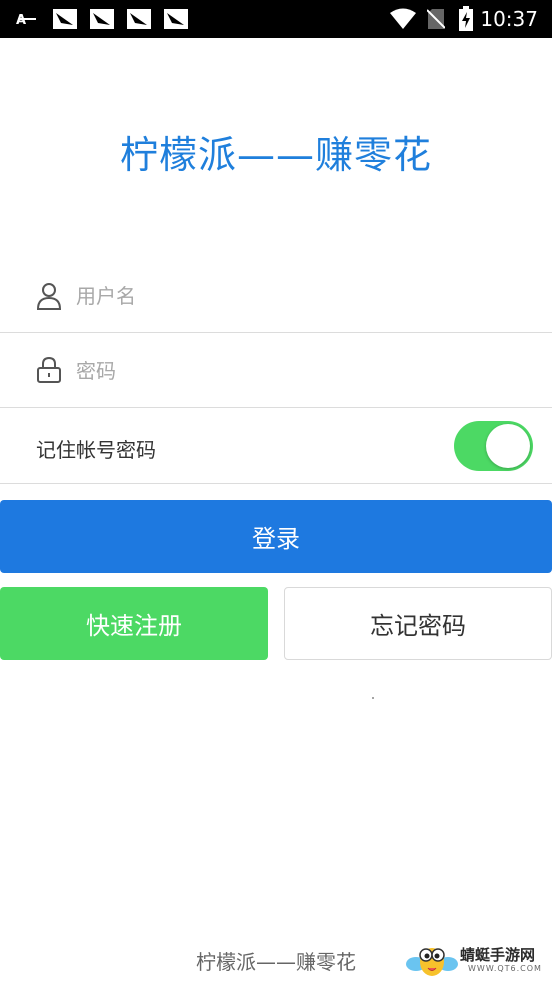 Image resolution: width=552 pixels, height=981 pixels. What do you see at coordinates (466, 18) in the screenshot?
I see `battery-charging-icon` at bounding box center [466, 18].